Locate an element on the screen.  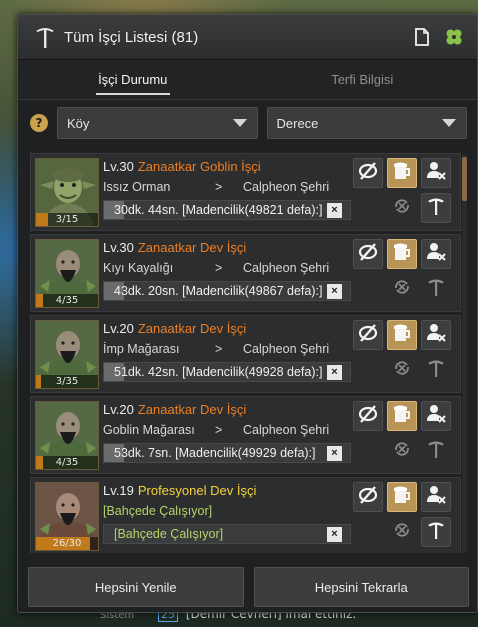
refresh-all-button: Hepsini Yenile is located at coordinates (136, 587).